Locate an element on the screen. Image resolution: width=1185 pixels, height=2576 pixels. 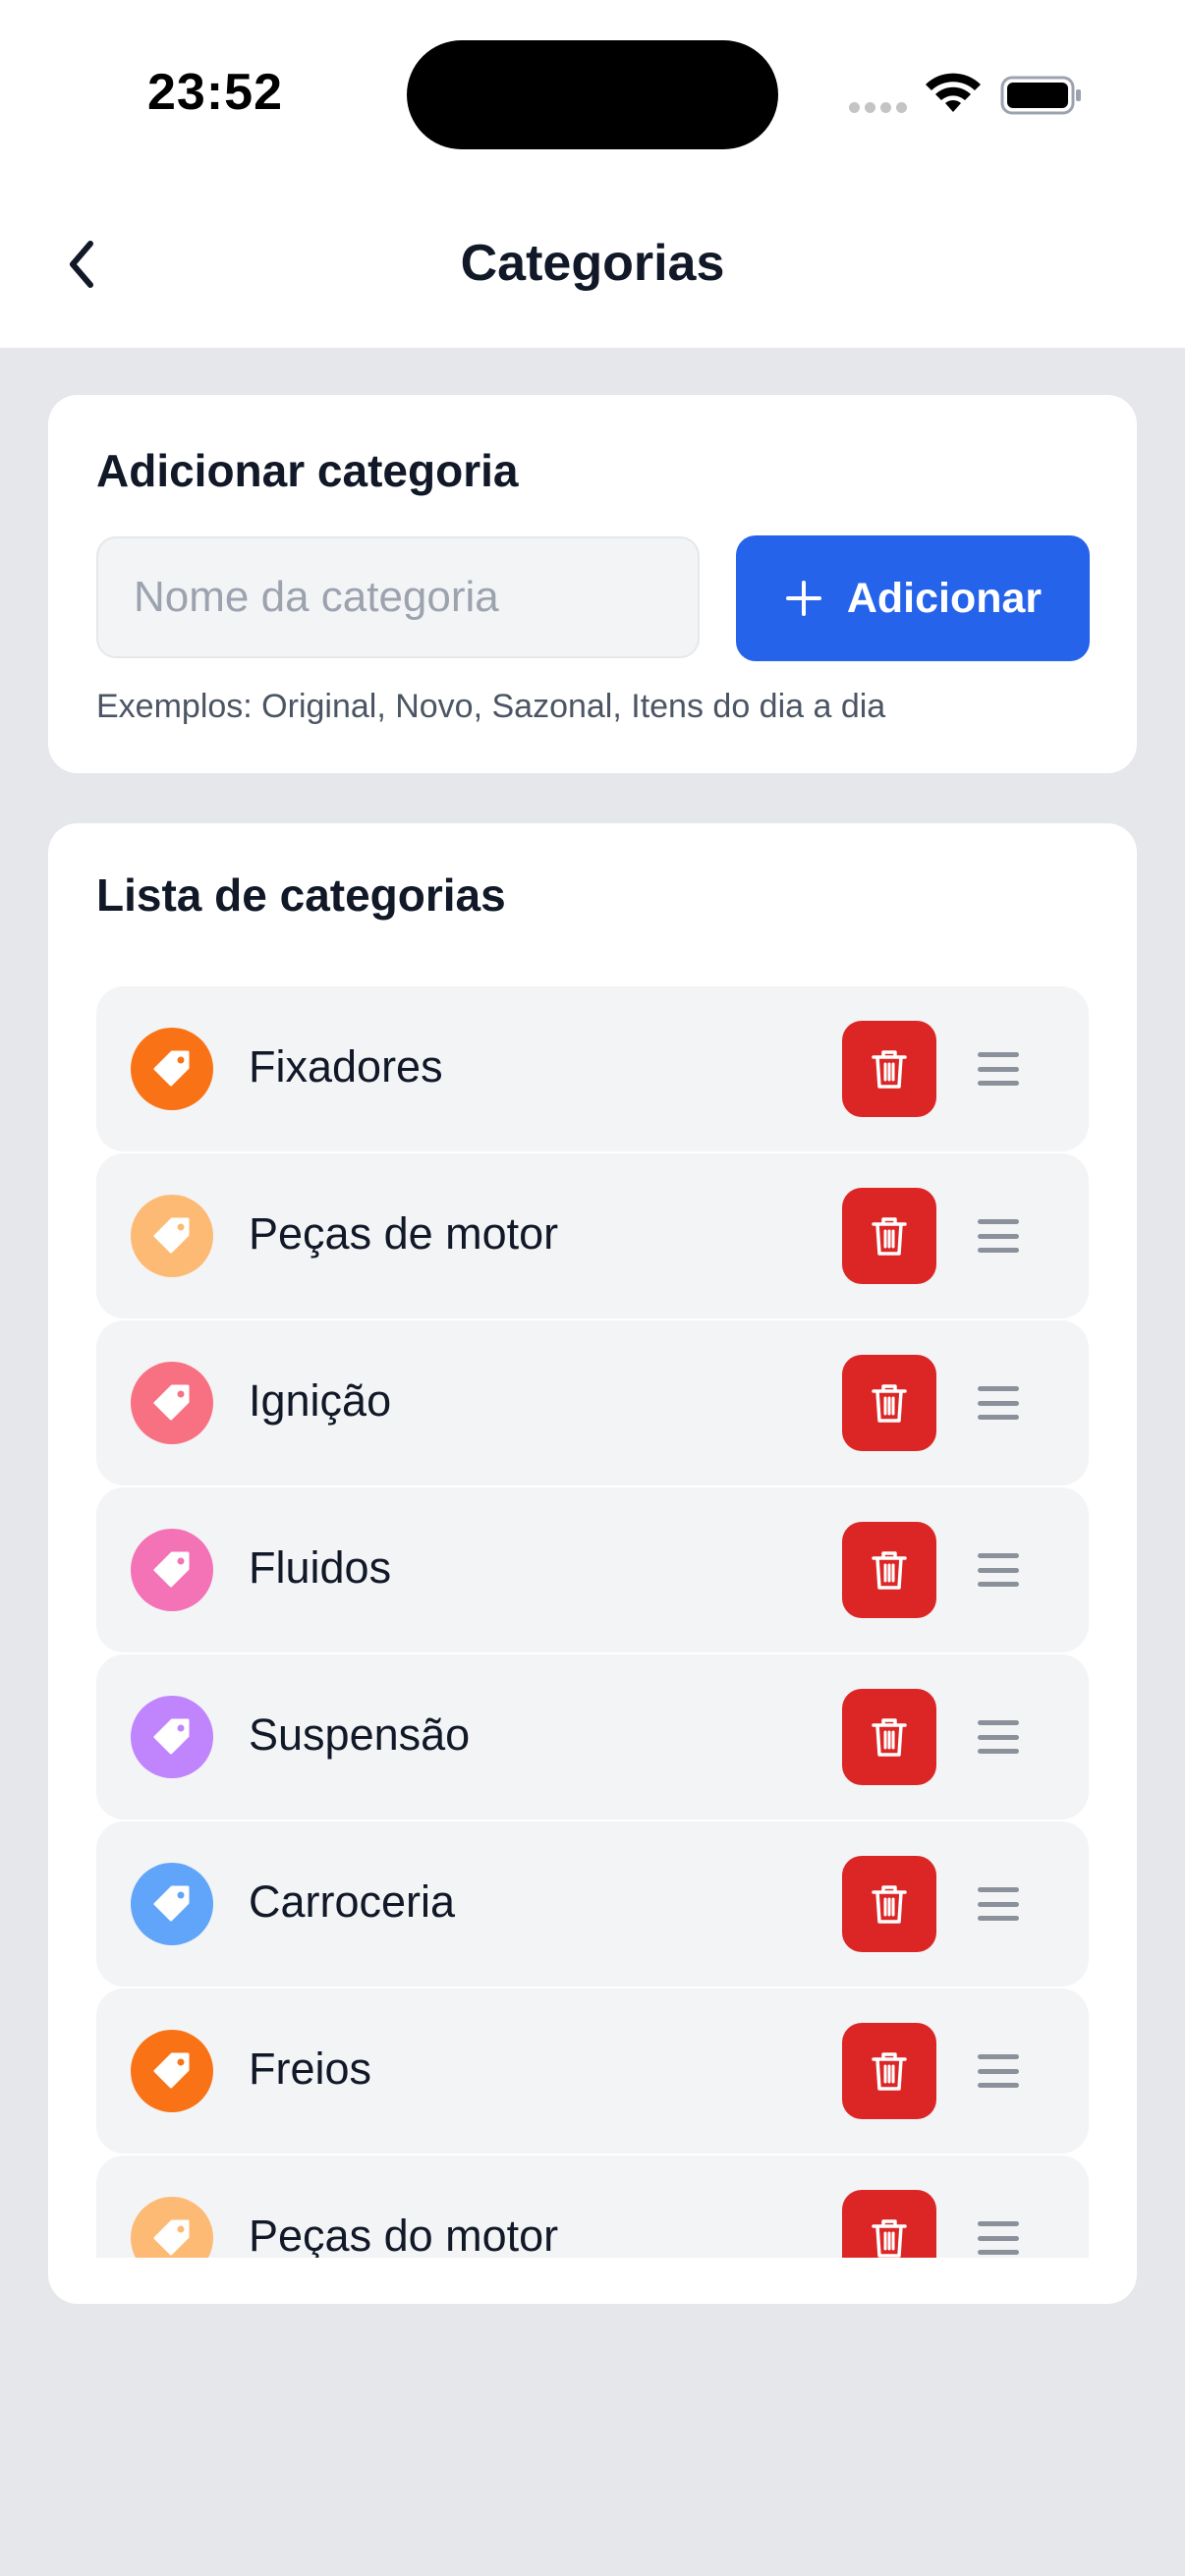
status-time: 23:52 is located at coordinates (215, 92).